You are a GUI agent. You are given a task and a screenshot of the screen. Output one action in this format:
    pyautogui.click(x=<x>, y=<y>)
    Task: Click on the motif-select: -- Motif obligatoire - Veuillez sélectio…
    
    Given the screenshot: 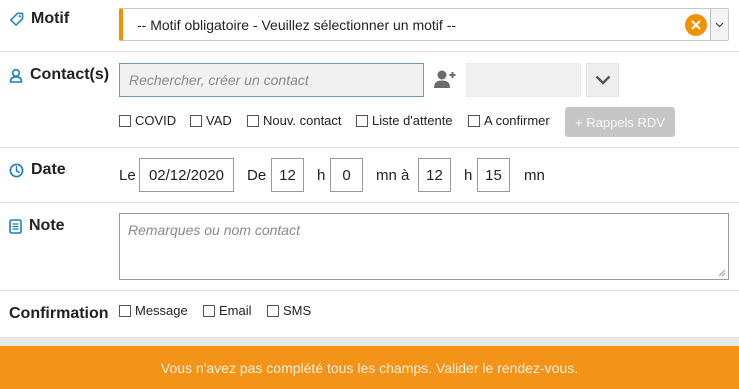 What is the action you would take?
    pyautogui.click(x=424, y=24)
    